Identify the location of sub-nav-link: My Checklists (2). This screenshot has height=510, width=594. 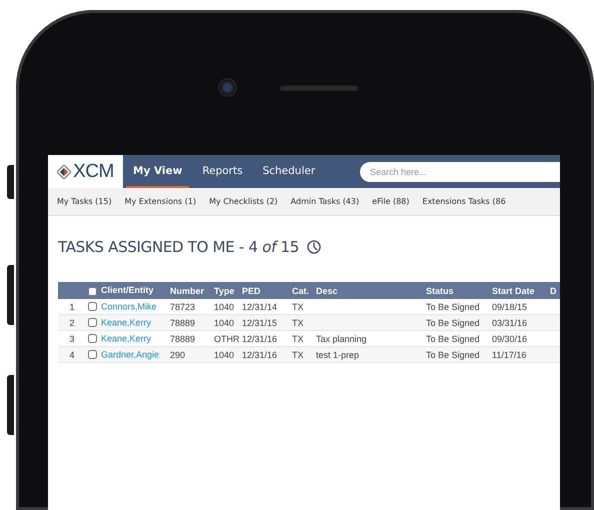
(243, 201).